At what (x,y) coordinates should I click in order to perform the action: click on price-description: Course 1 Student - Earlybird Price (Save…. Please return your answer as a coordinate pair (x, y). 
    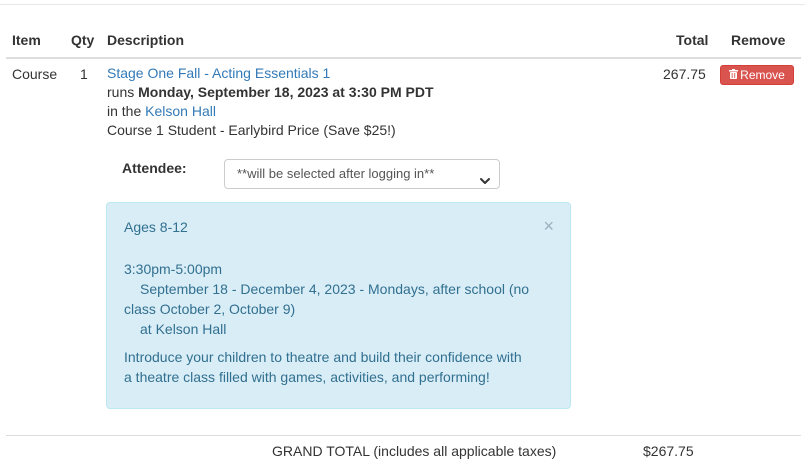
    Looking at the image, I should click on (251, 130).